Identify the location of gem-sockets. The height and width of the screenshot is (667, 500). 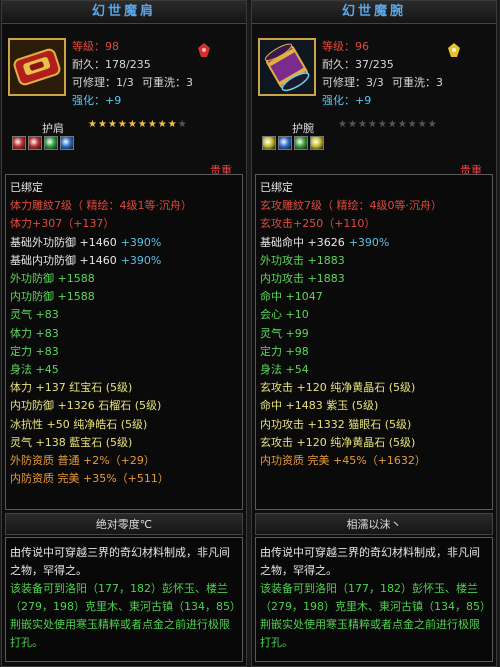
(293, 143).